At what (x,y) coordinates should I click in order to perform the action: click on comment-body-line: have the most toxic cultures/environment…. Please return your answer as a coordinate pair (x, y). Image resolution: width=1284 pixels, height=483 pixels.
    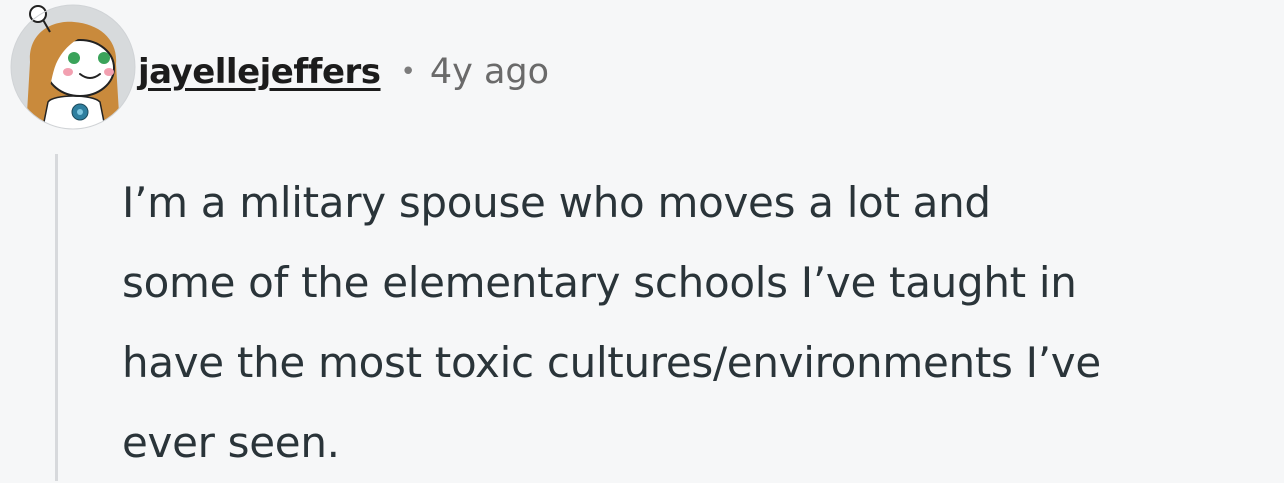
    Looking at the image, I should click on (611, 362).